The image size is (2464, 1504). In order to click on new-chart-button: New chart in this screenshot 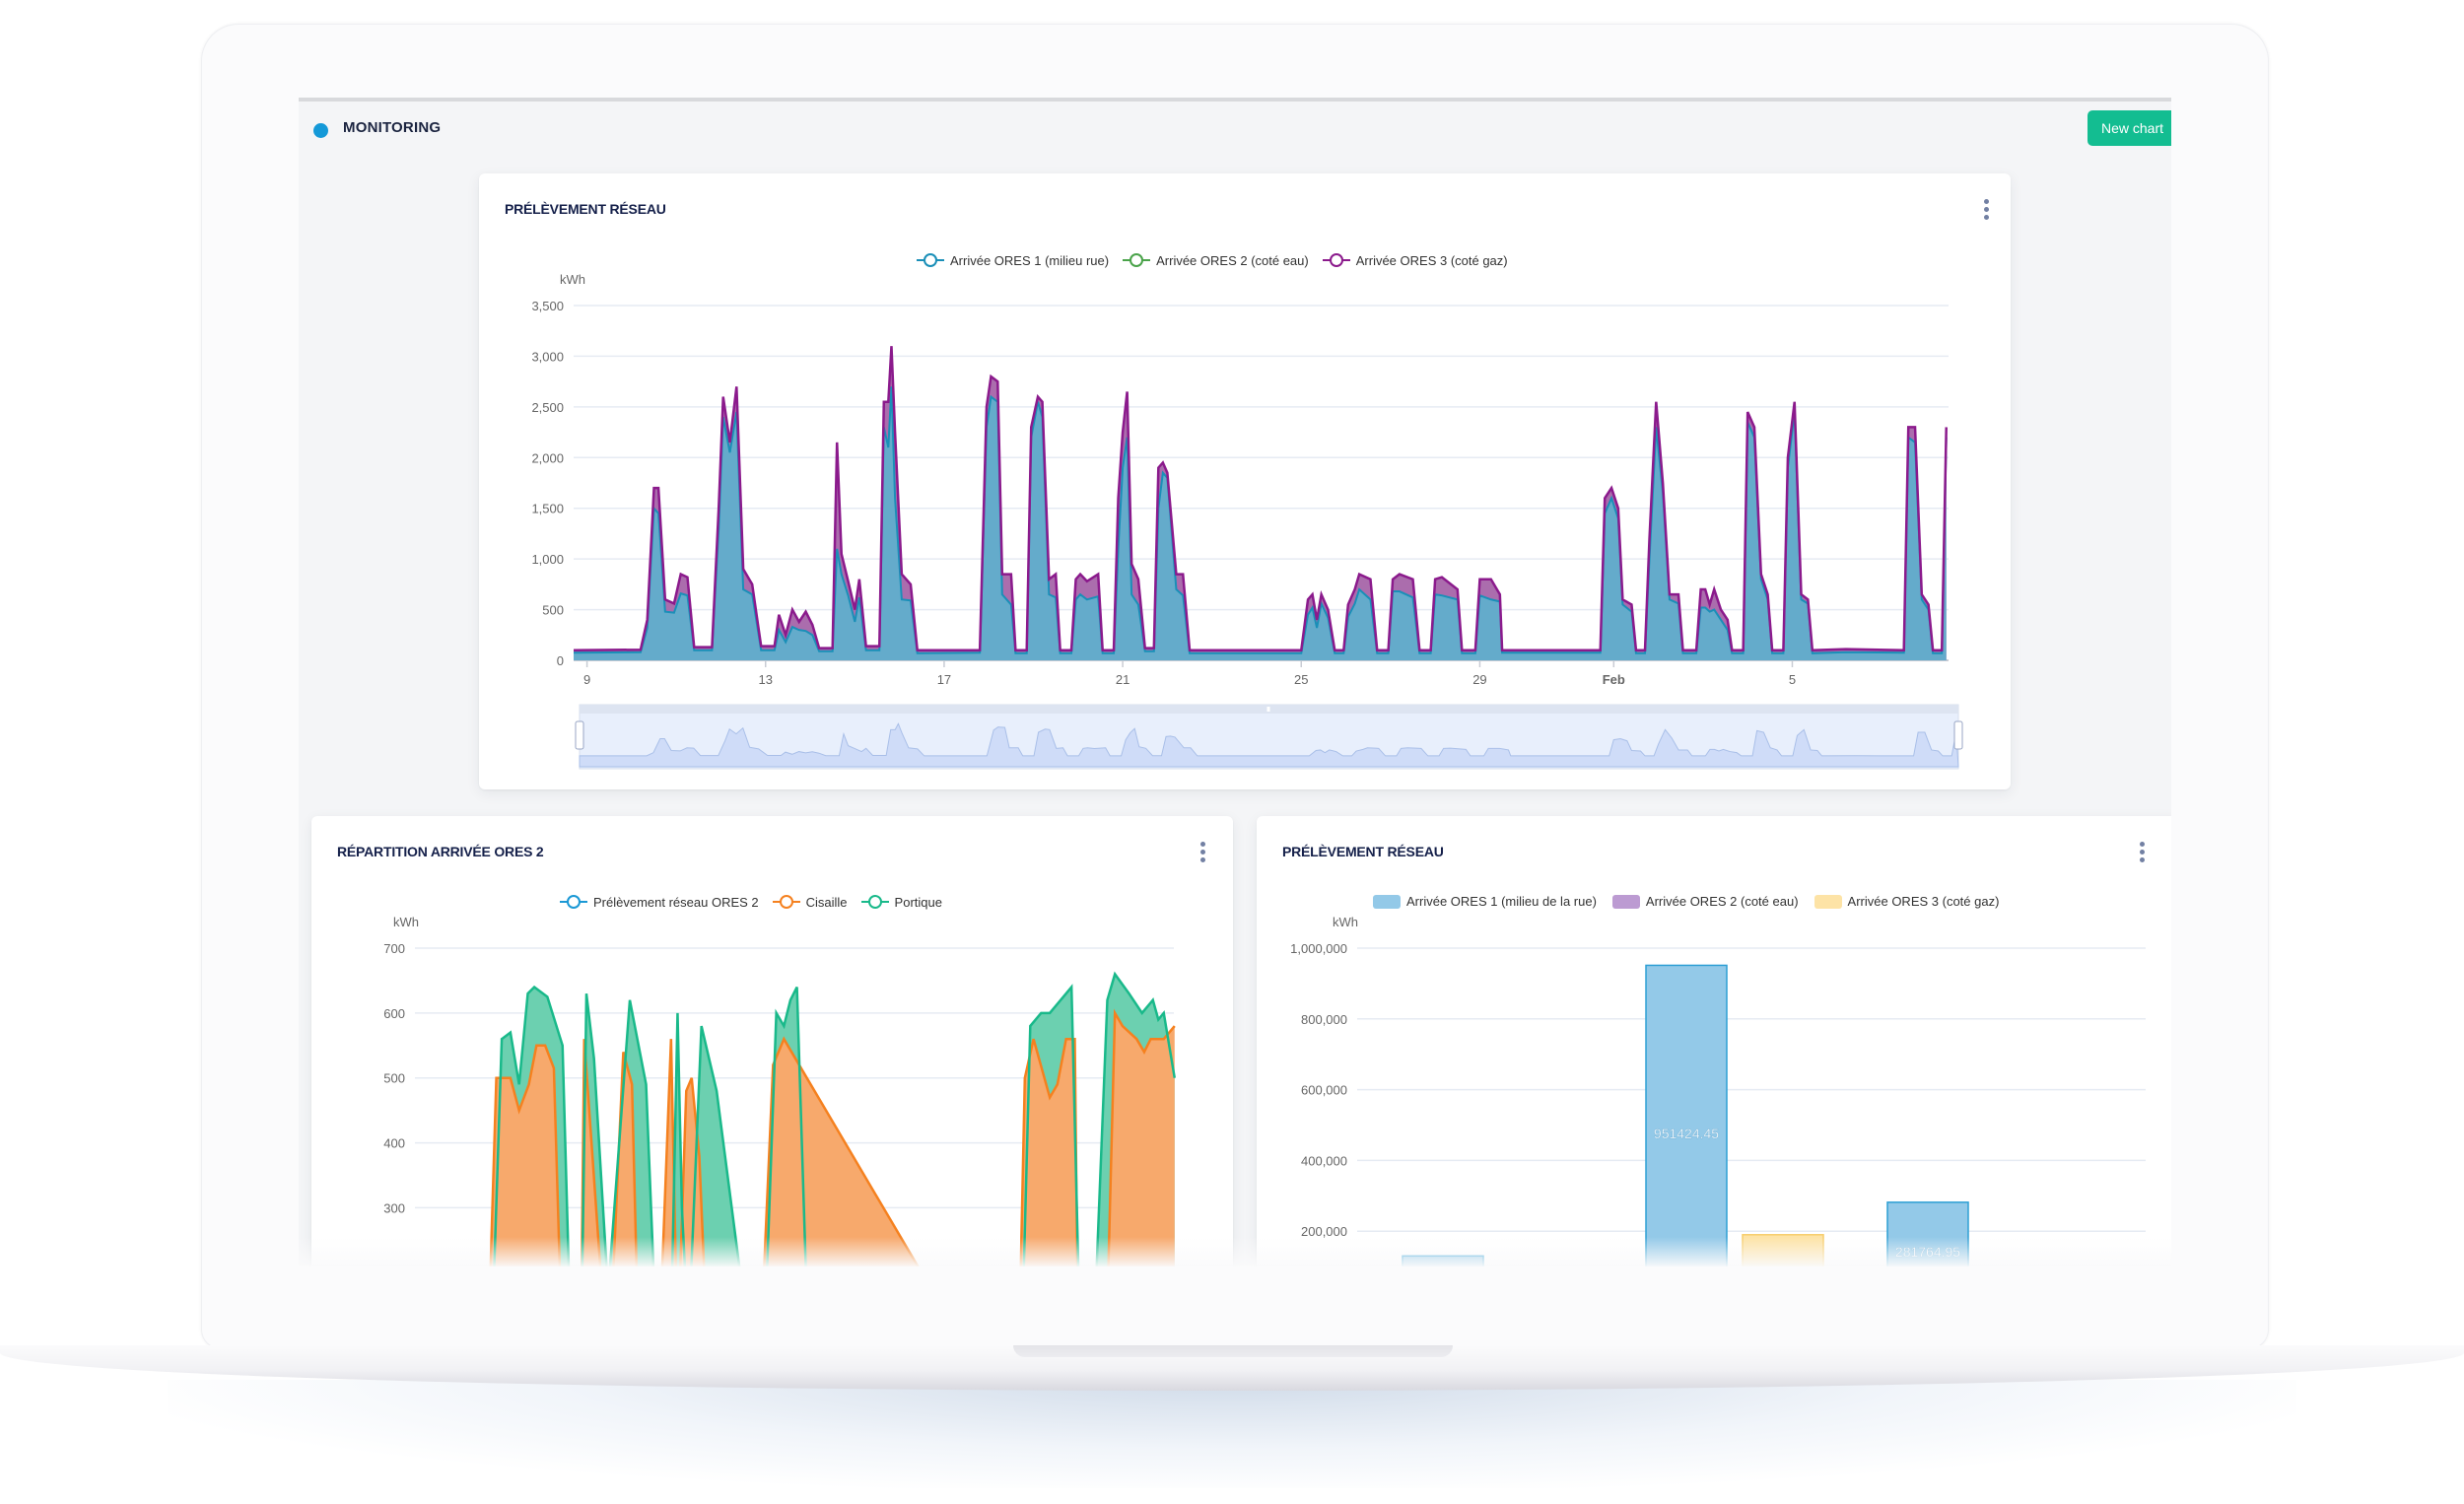, I will do `click(2129, 128)`.